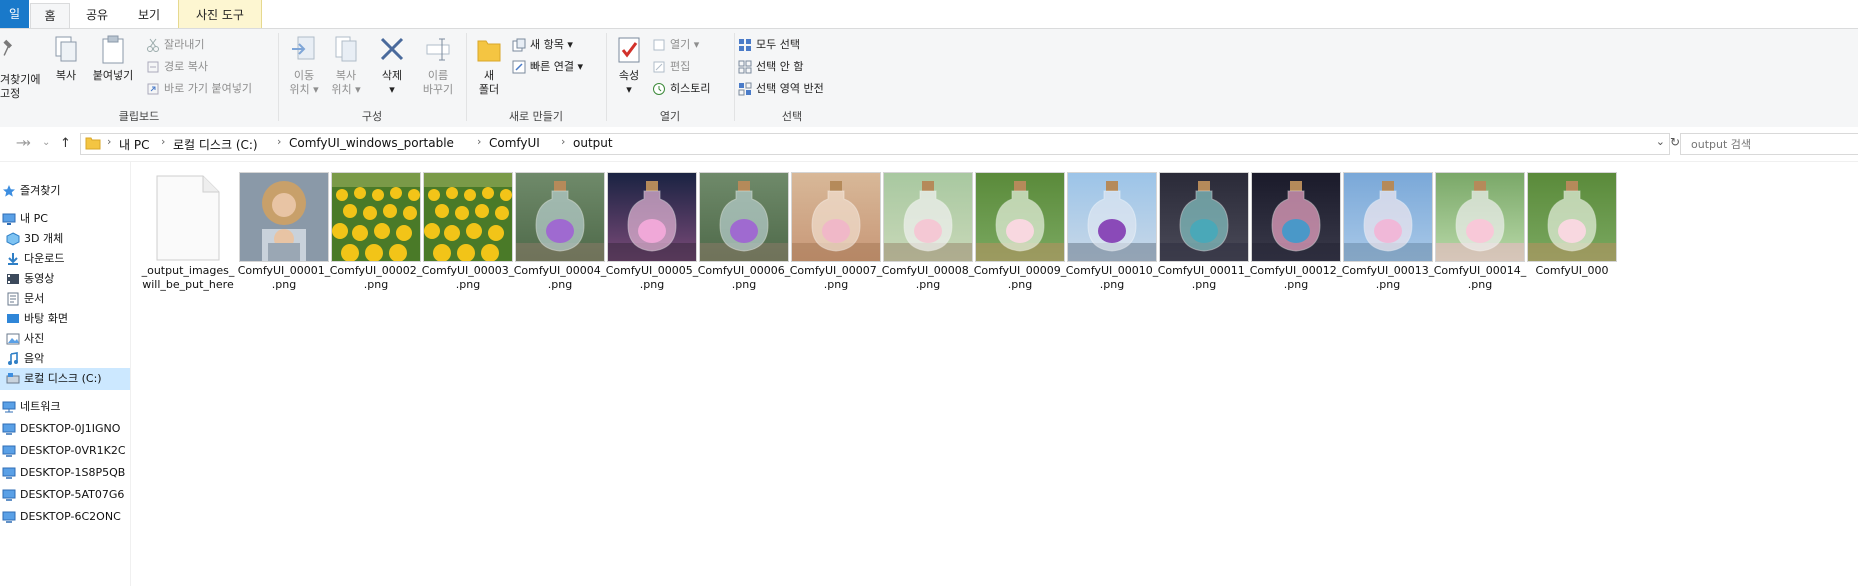 The height and width of the screenshot is (586, 1858). I want to click on nav-item-문서: 문서, so click(65, 299).